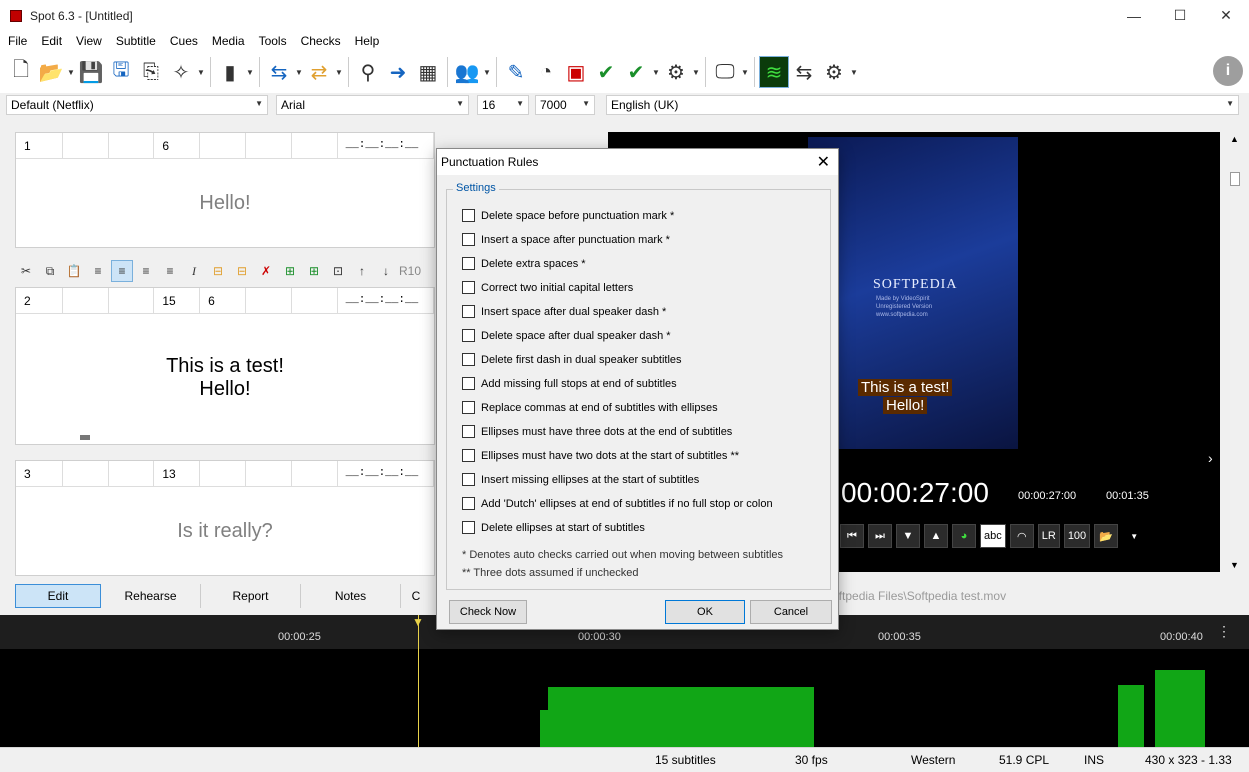 The image size is (1249, 772). What do you see at coordinates (146, 271) in the screenshot?
I see `align-right-icon: ≡` at bounding box center [146, 271].